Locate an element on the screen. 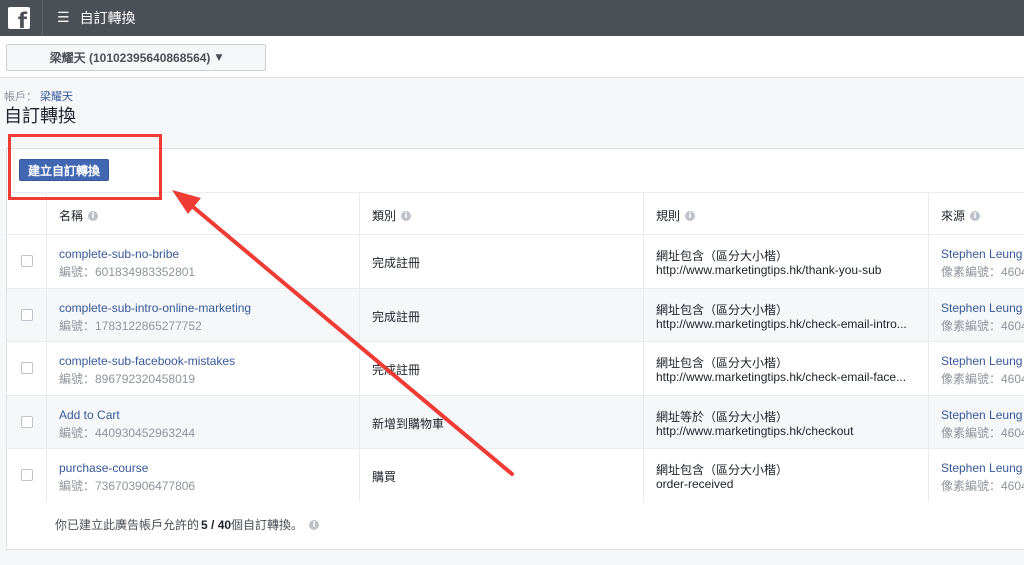 This screenshot has width=1024, height=565. conversion-name-link: purchase-course is located at coordinates (103, 468).